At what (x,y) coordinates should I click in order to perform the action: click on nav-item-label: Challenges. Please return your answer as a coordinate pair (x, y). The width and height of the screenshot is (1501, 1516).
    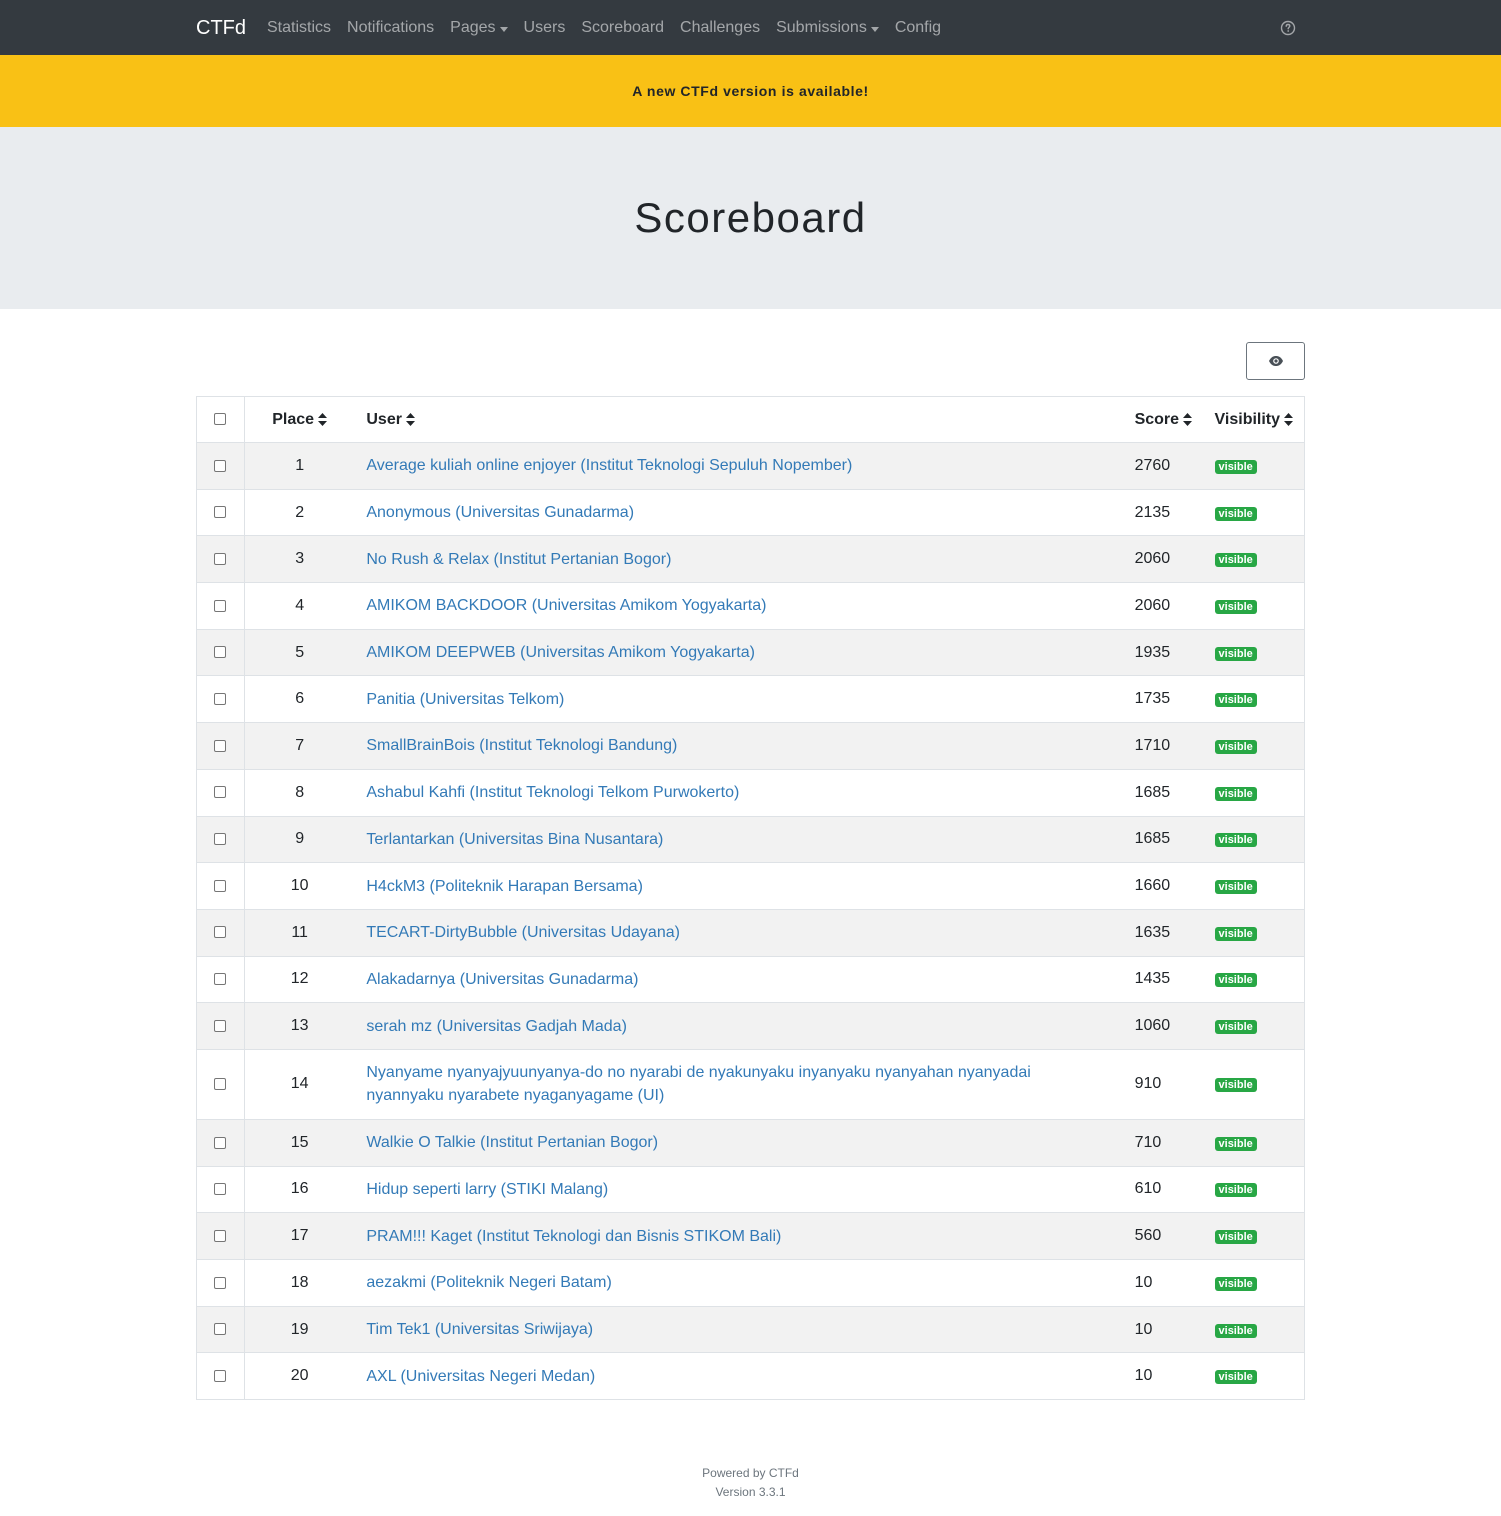
    Looking at the image, I should click on (720, 27).